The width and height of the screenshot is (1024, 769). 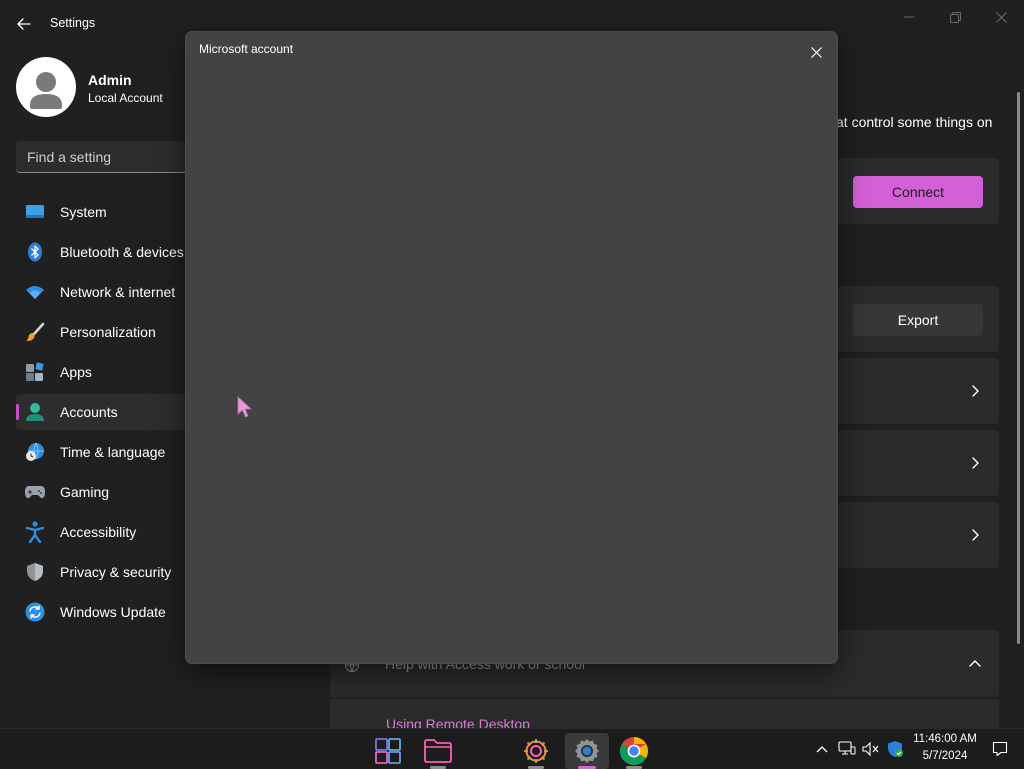 What do you see at coordinates (118, 292) in the screenshot?
I see `sidebar-item-label: Network & internet` at bounding box center [118, 292].